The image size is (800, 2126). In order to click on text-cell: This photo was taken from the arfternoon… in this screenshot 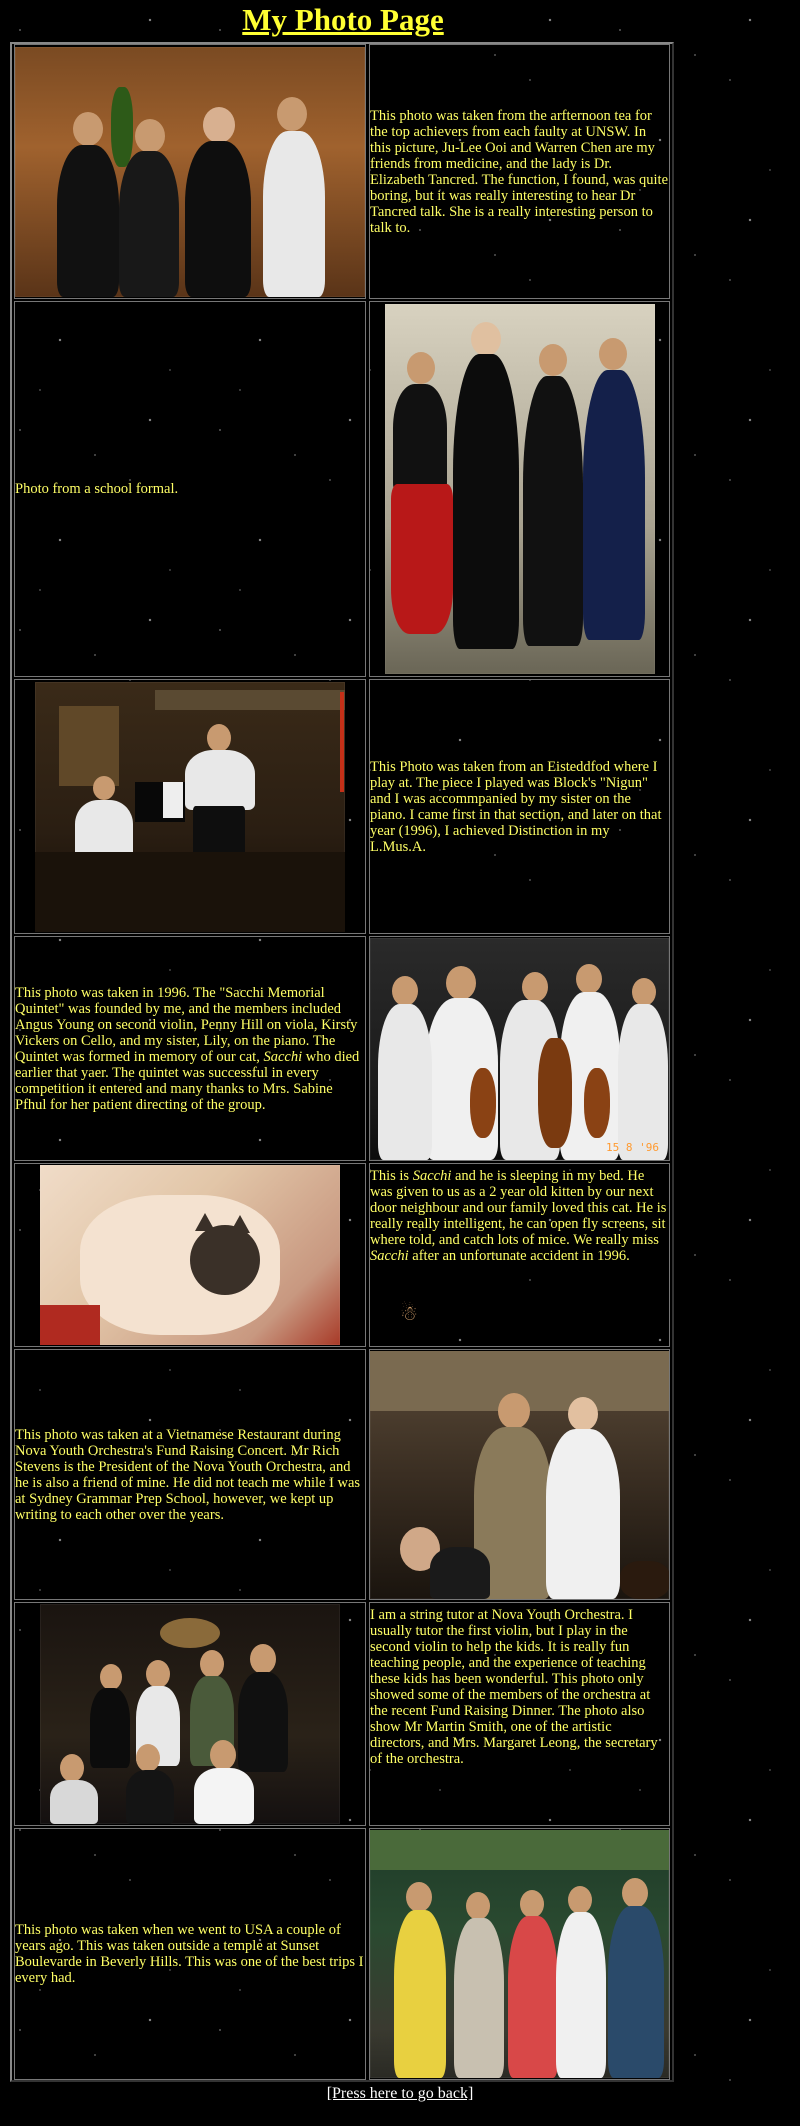, I will do `click(519, 171)`.